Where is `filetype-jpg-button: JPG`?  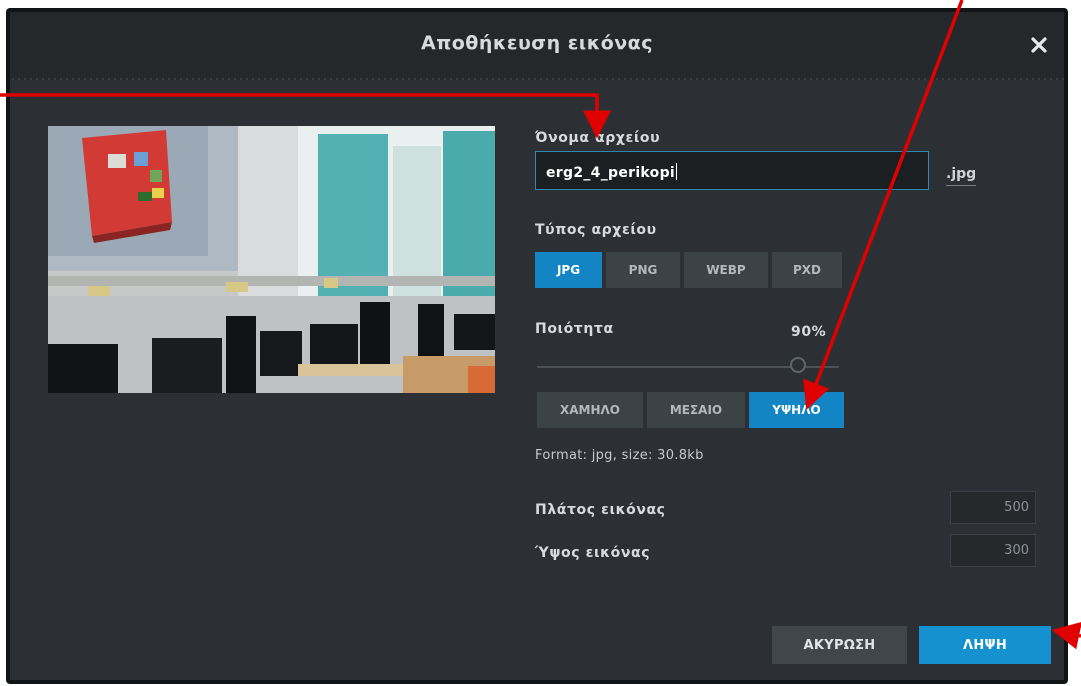
filetype-jpg-button: JPG is located at coordinates (568, 270).